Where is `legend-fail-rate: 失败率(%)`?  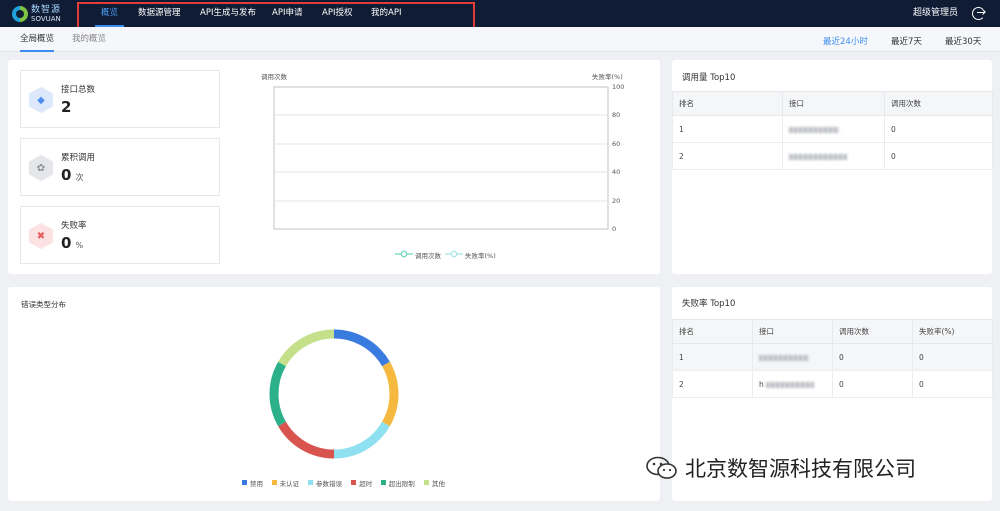
legend-fail-rate: 失败率(%) is located at coordinates (480, 256).